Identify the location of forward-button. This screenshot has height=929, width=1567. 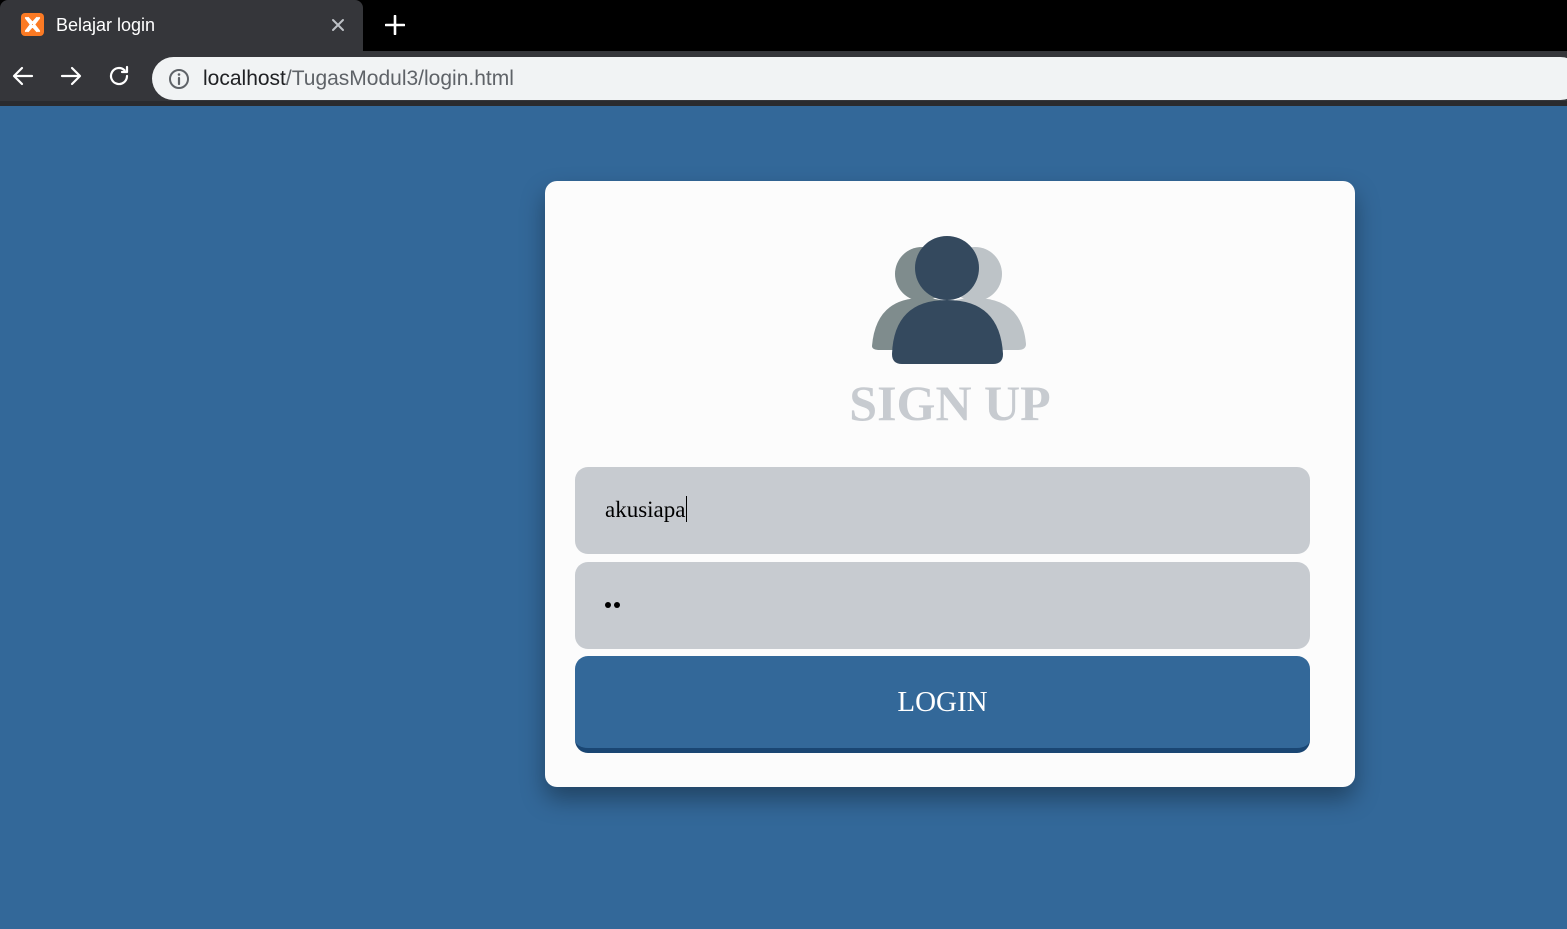
(71, 76).